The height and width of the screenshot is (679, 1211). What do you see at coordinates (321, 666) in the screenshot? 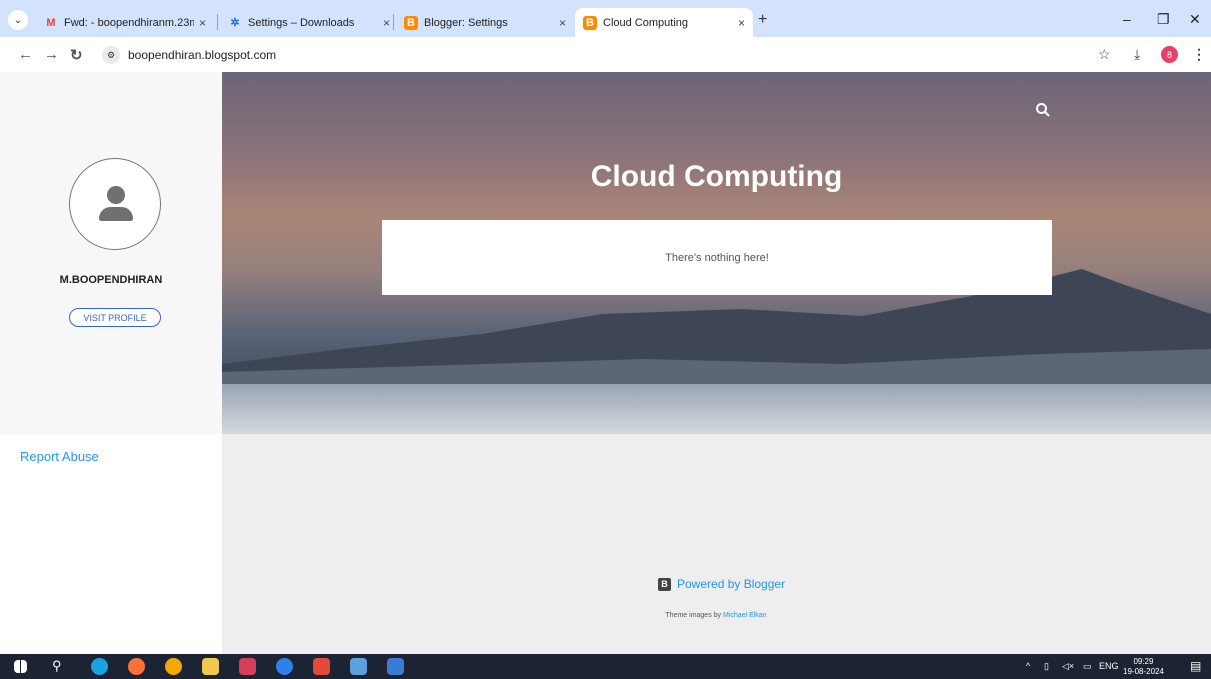
I see `chrome-active-icon` at bounding box center [321, 666].